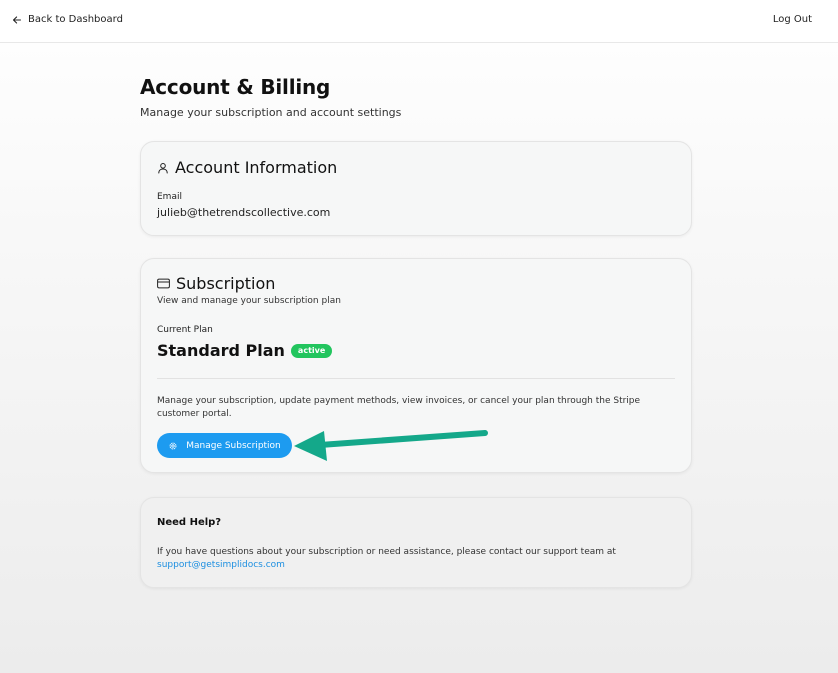  What do you see at coordinates (75, 19) in the screenshot?
I see `back-to-dashboard-label: Back to Dashboard` at bounding box center [75, 19].